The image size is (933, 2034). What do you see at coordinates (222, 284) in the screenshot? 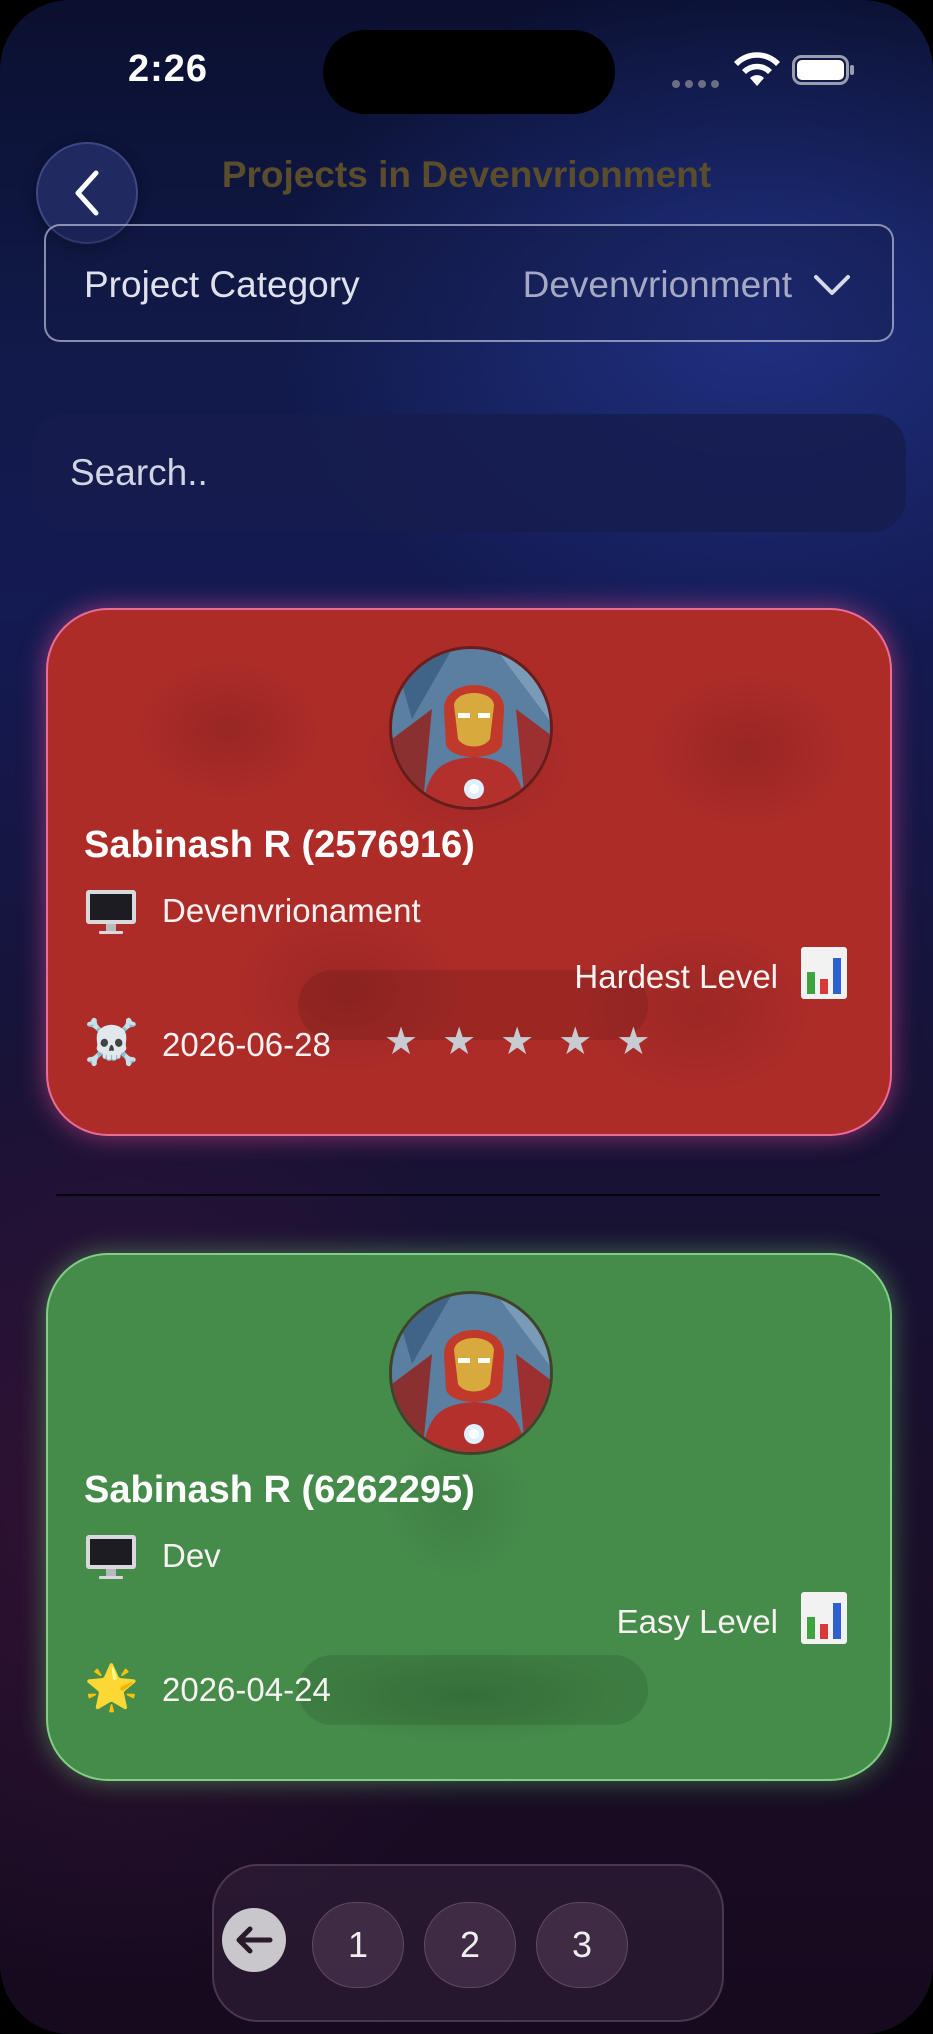
I see `project-category-label: Project Category` at bounding box center [222, 284].